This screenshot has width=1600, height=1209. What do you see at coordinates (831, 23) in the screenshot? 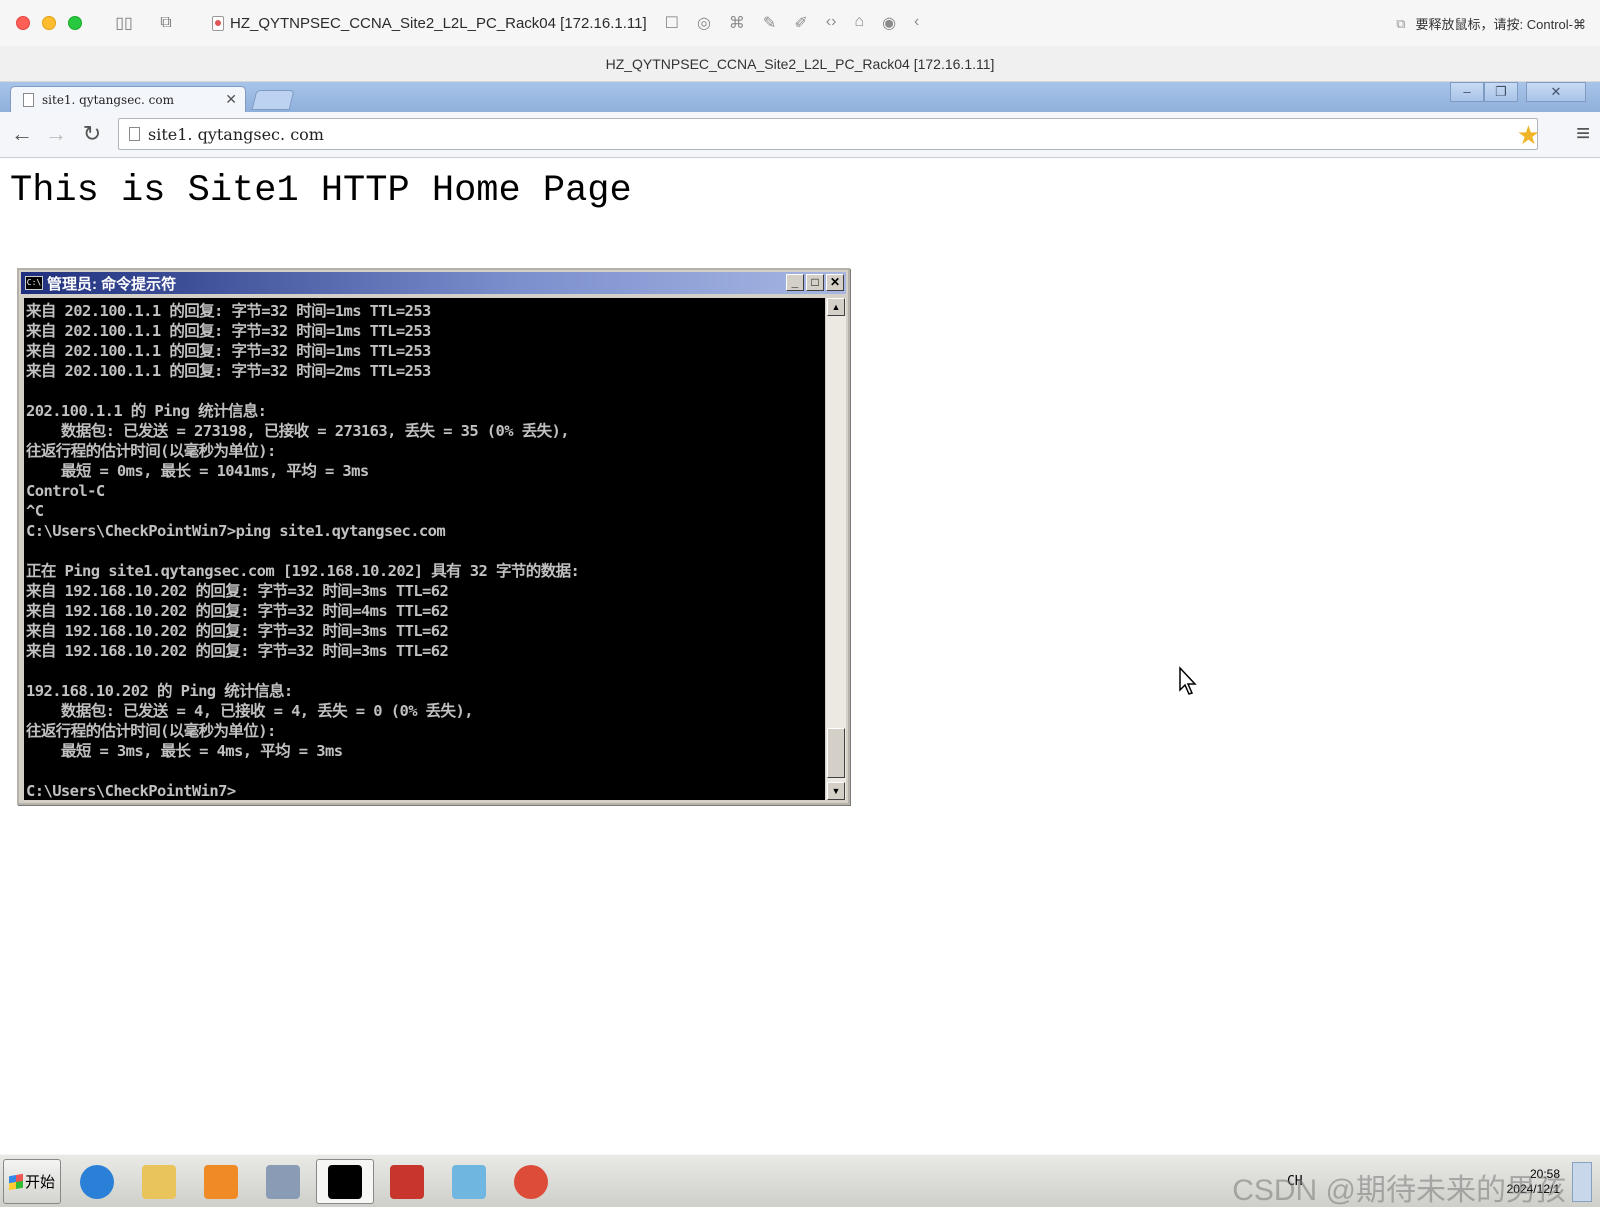
I see `code-icon: ‹›` at bounding box center [831, 23].